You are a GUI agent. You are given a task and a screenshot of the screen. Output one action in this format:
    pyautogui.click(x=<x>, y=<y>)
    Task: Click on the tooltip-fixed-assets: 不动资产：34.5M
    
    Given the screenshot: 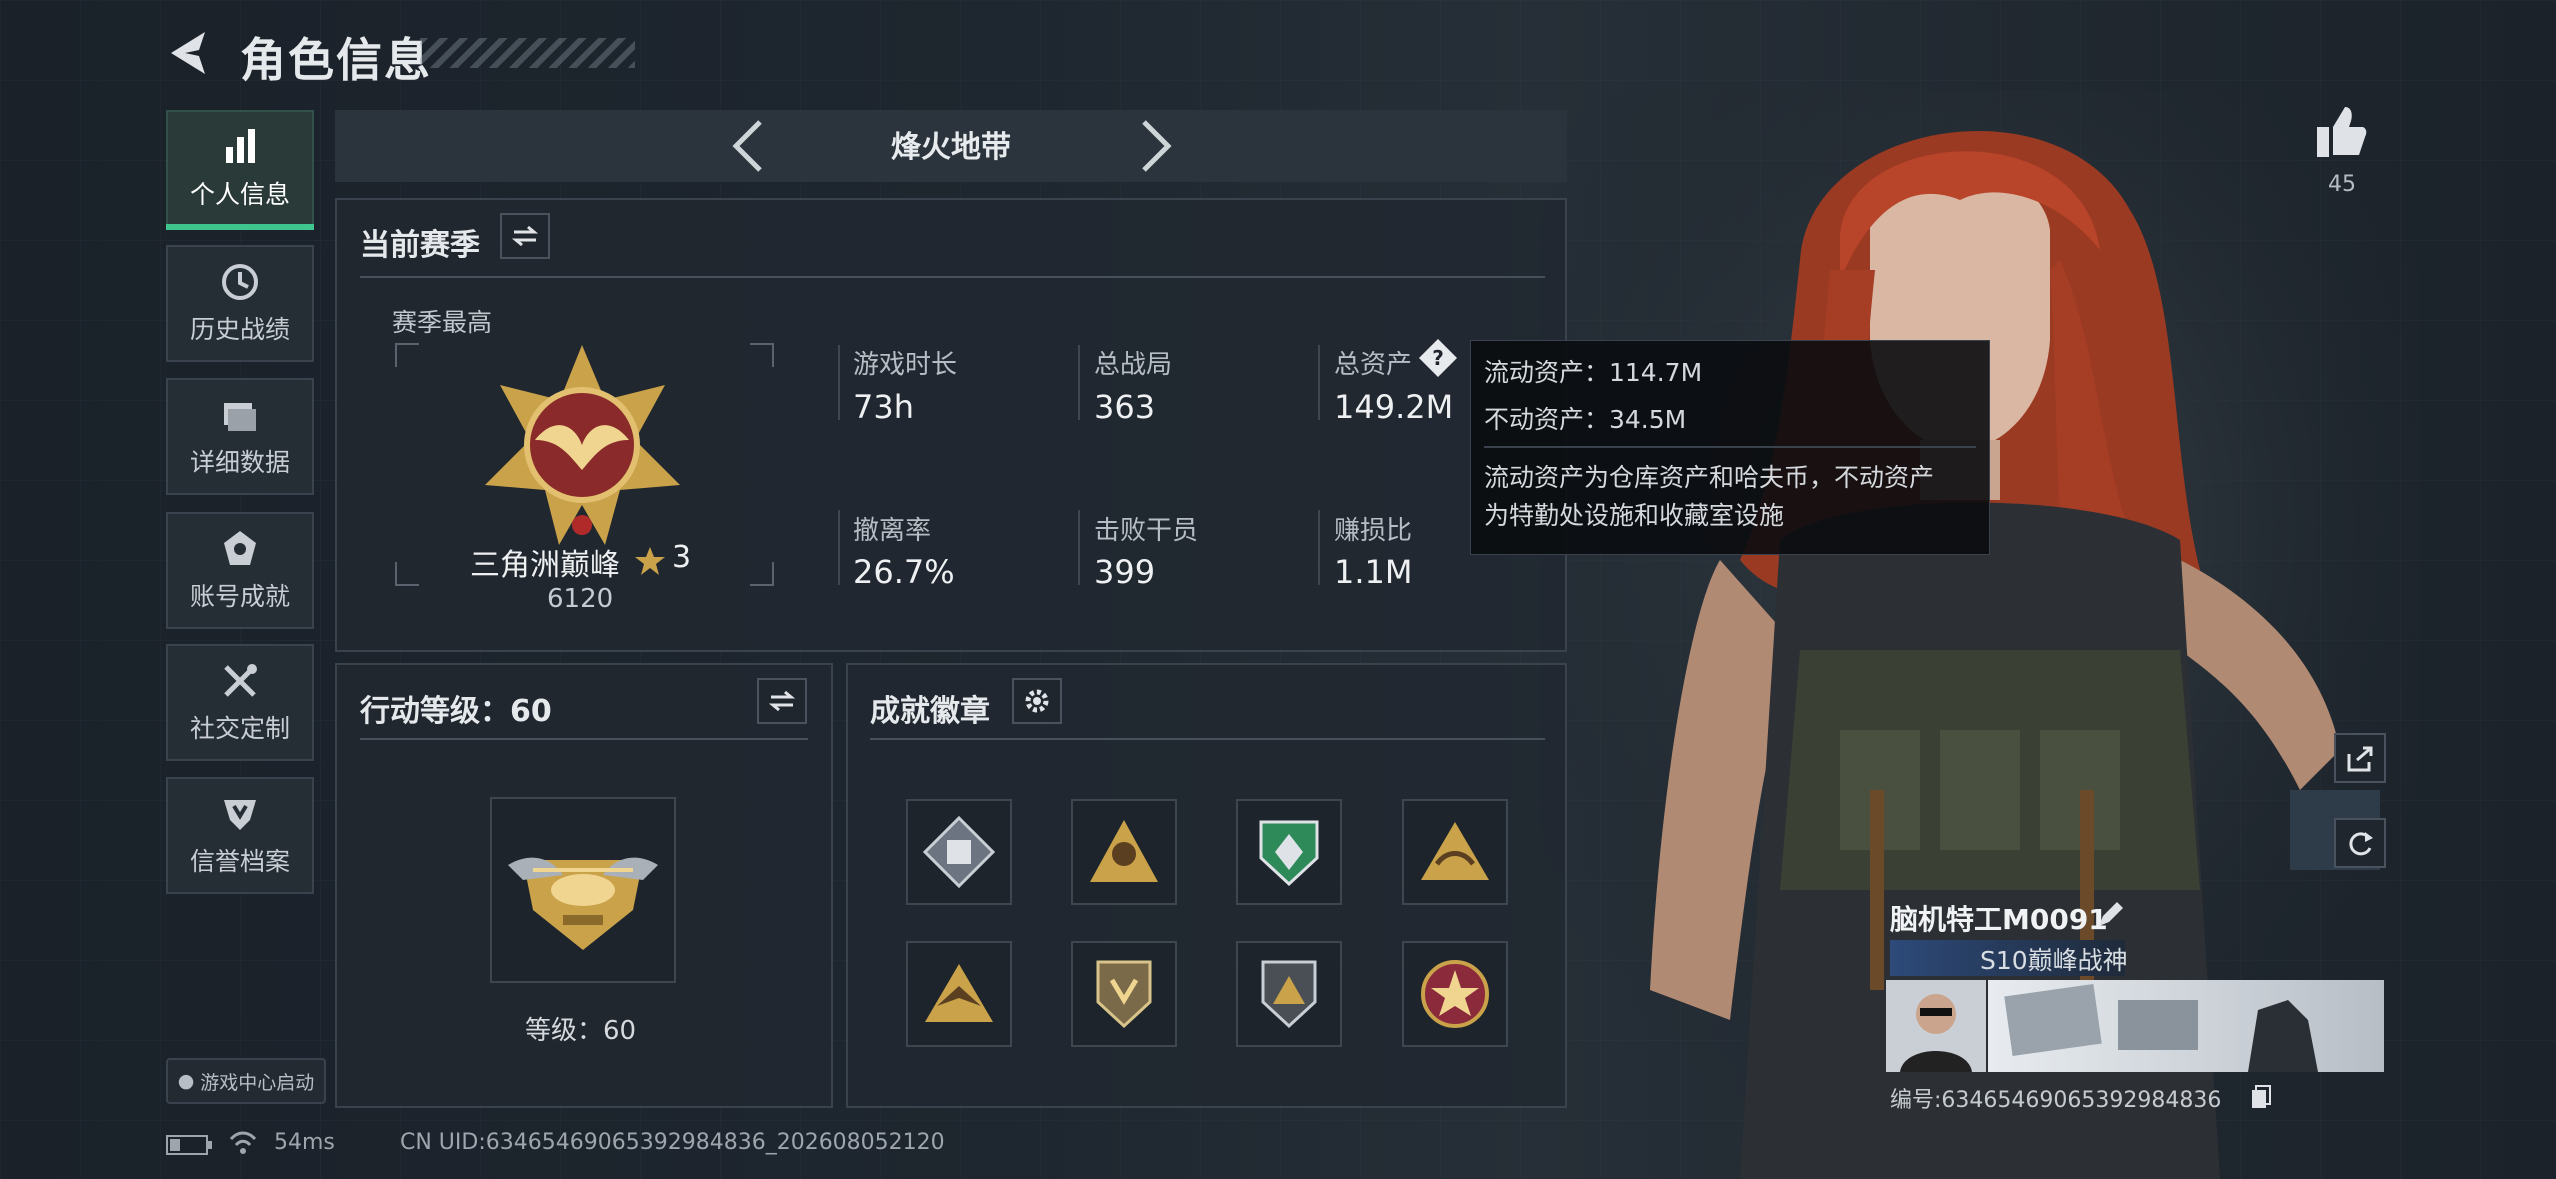 What is the action you would take?
    pyautogui.click(x=1585, y=419)
    